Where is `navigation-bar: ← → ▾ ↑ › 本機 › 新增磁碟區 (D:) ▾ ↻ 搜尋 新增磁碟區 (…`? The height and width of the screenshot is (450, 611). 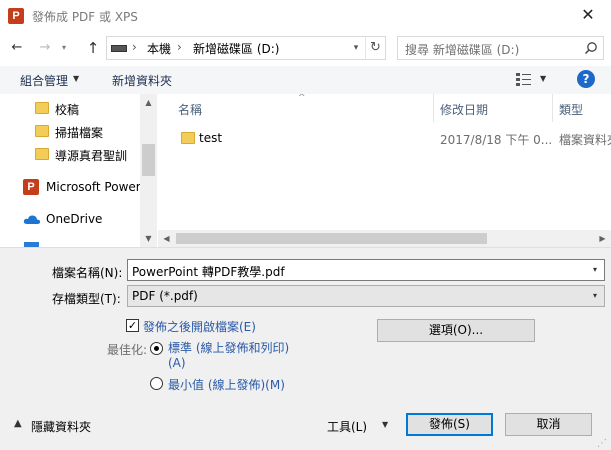 navigation-bar: ← → ▾ ↑ › 本機 › 新增磁碟區 (D:) ▾ ↻ 搜尋 新增磁碟區 (… is located at coordinates (305, 49).